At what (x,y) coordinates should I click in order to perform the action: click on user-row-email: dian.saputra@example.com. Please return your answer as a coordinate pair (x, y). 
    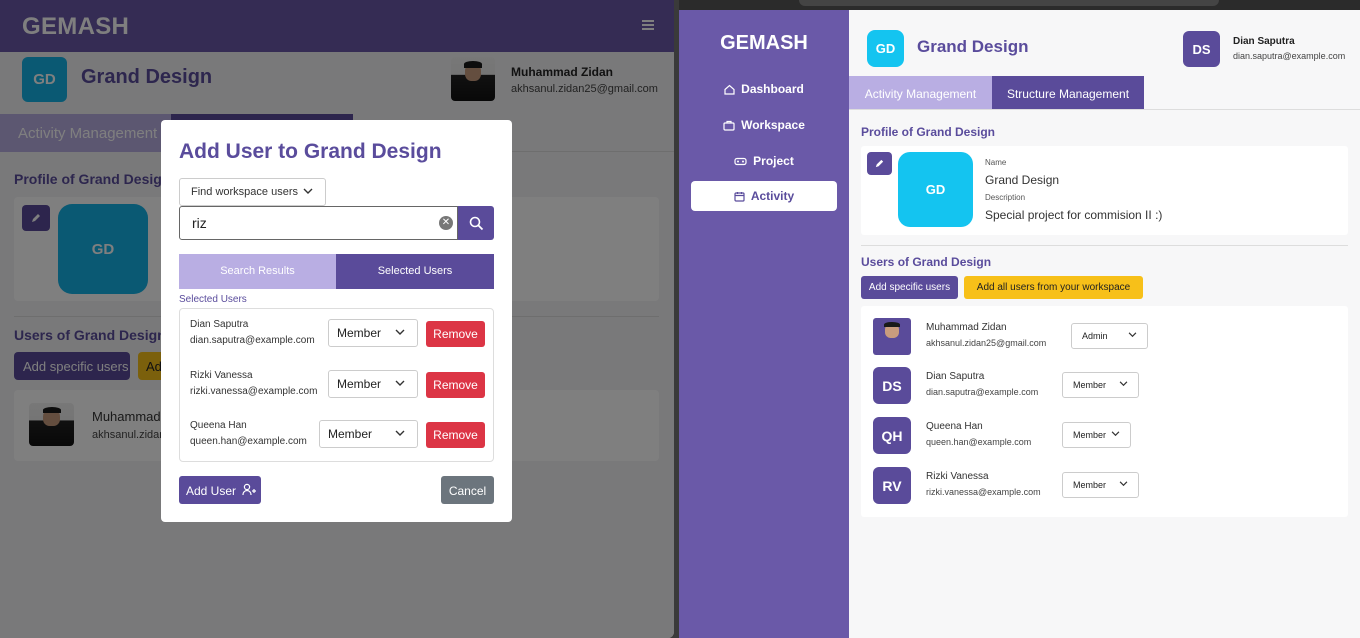
    Looking at the image, I should click on (982, 392).